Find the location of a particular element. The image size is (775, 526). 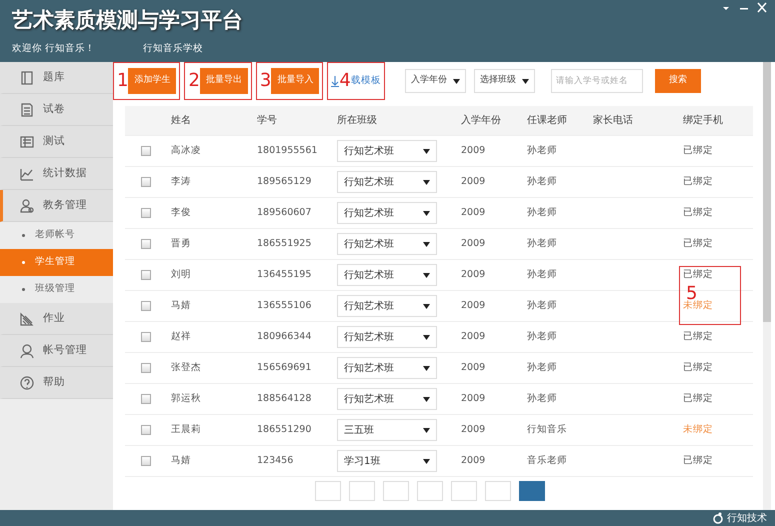

table-cell-text: 136455195 is located at coordinates (284, 275).